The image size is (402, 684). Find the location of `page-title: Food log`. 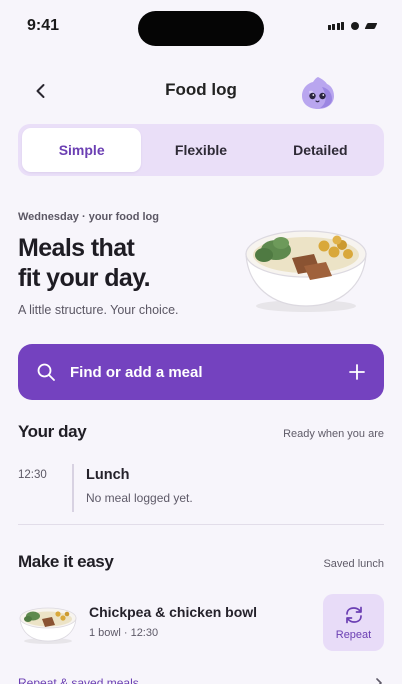

page-title: Food log is located at coordinates (201, 89).